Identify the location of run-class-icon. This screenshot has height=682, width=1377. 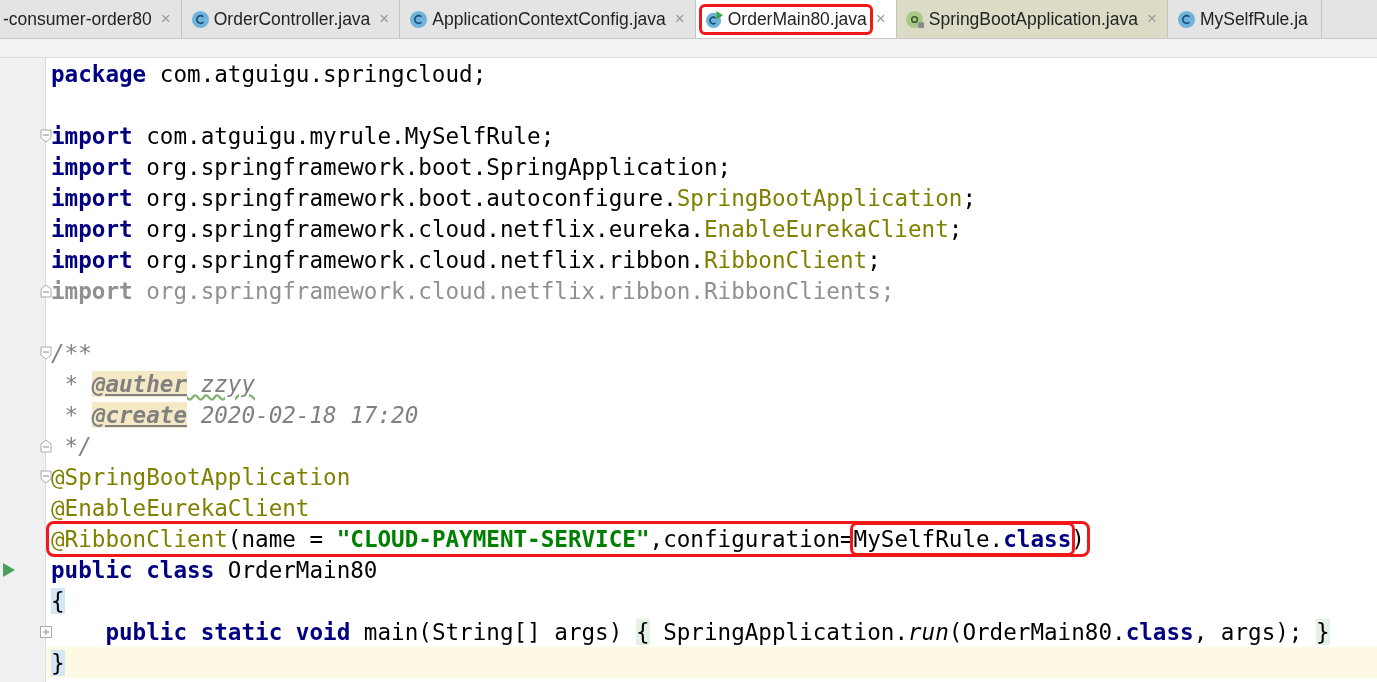
(714, 19).